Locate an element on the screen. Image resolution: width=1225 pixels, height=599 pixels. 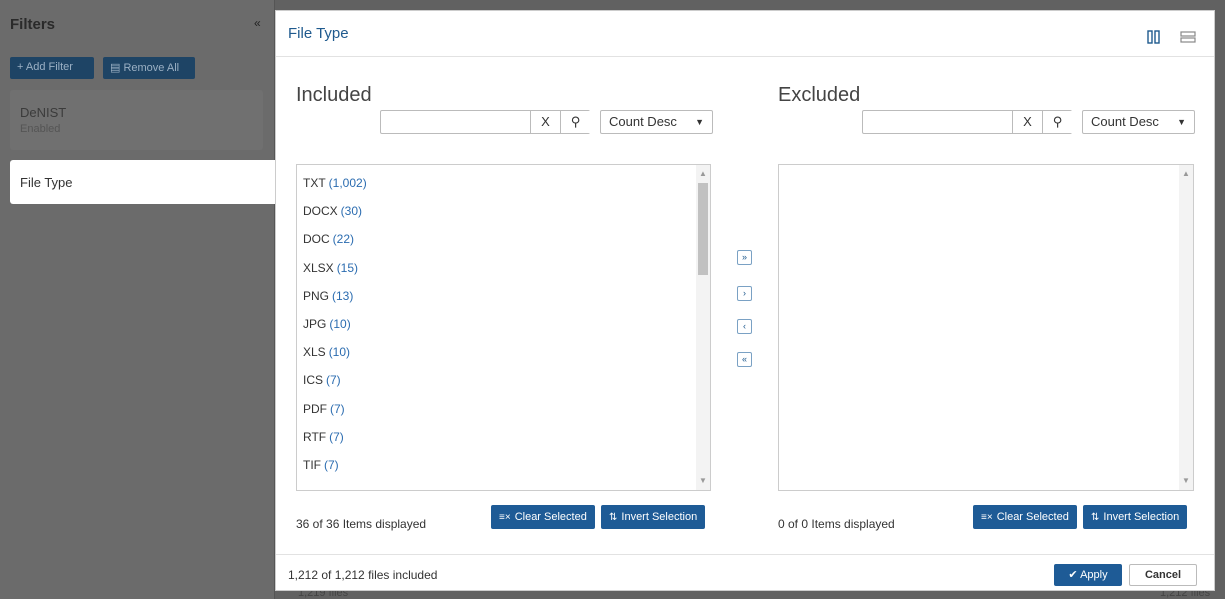
apply-button: ✔ Apply is located at coordinates (1088, 575).